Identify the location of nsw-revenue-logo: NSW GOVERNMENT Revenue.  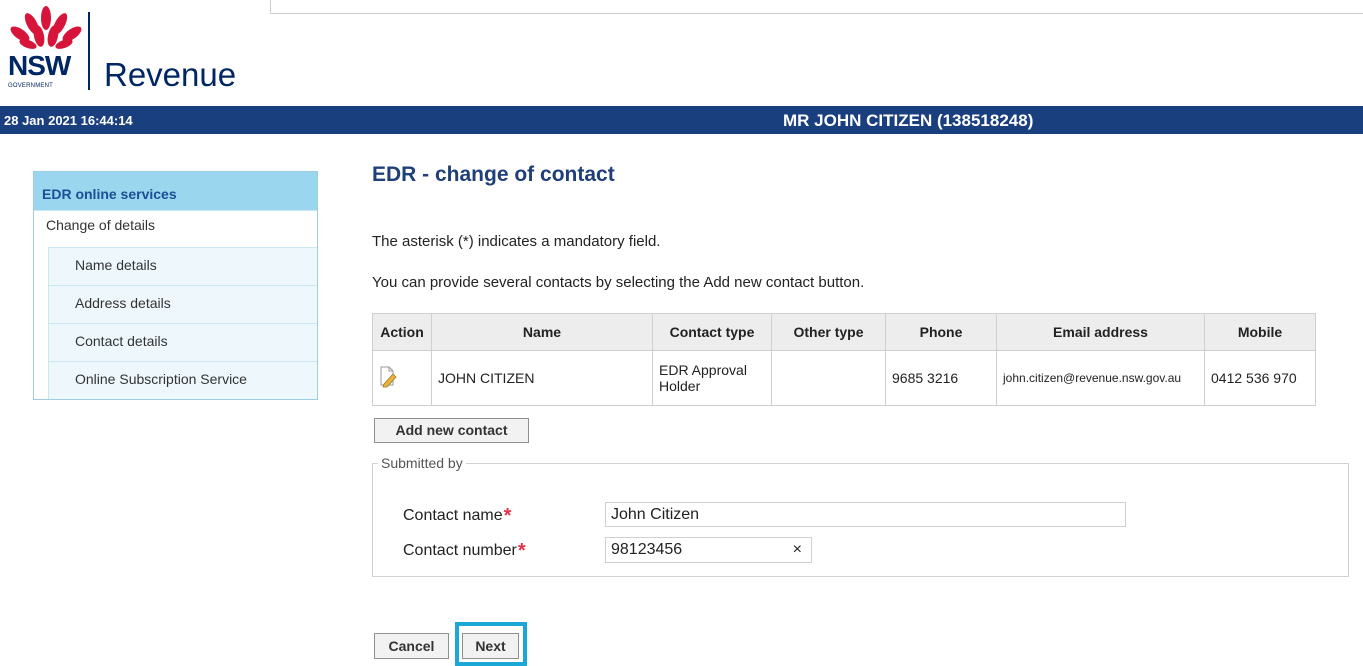
(126, 51).